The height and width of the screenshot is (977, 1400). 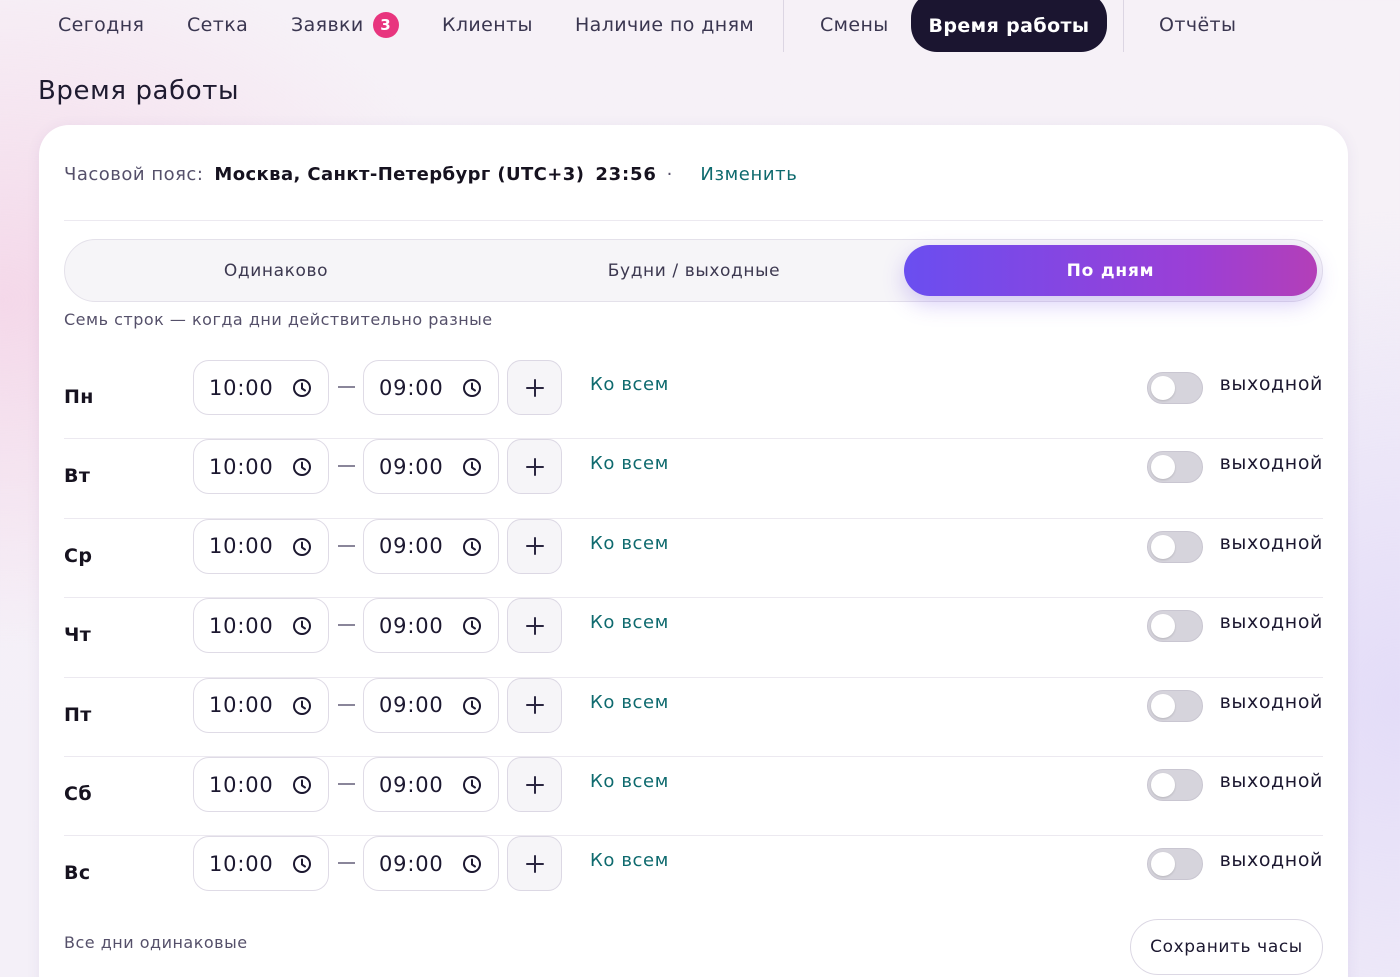 I want to click on nav-tab-grid: Сетка, so click(x=217, y=25).